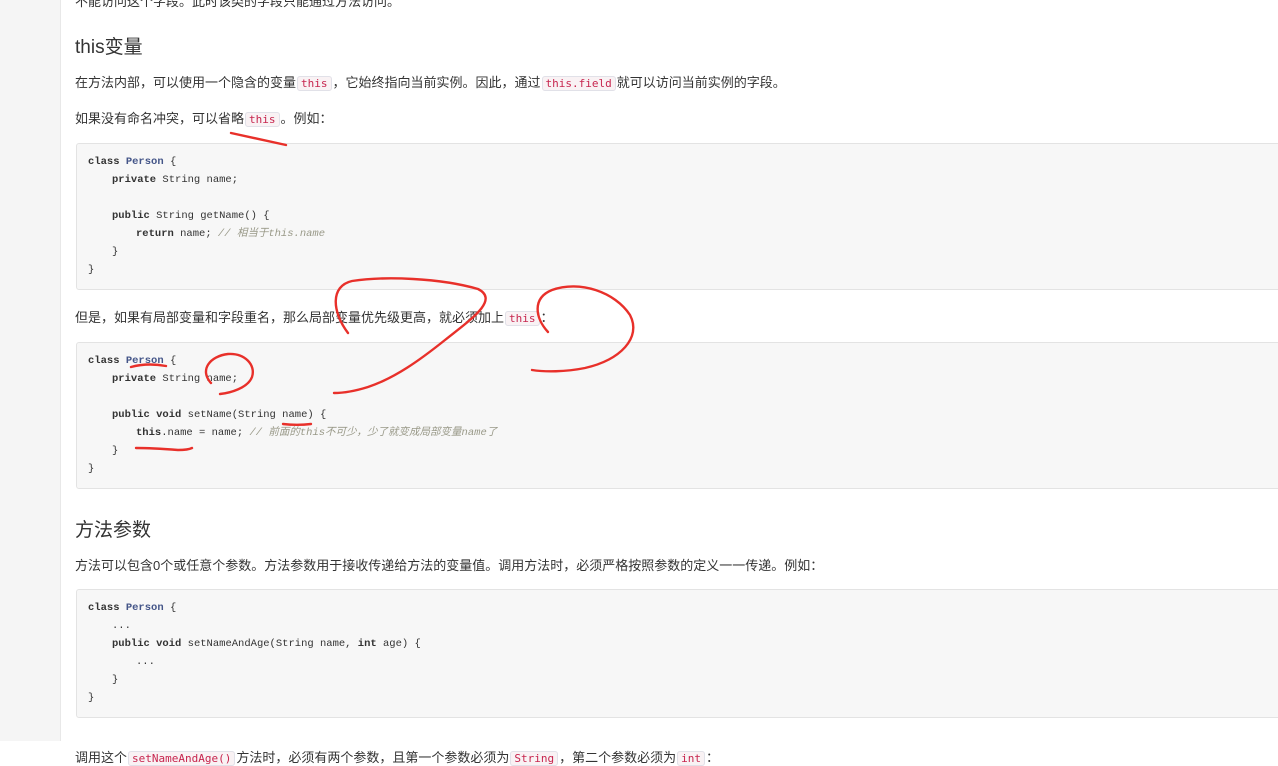  I want to click on heading-this-variable: this变量, so click(109, 47).